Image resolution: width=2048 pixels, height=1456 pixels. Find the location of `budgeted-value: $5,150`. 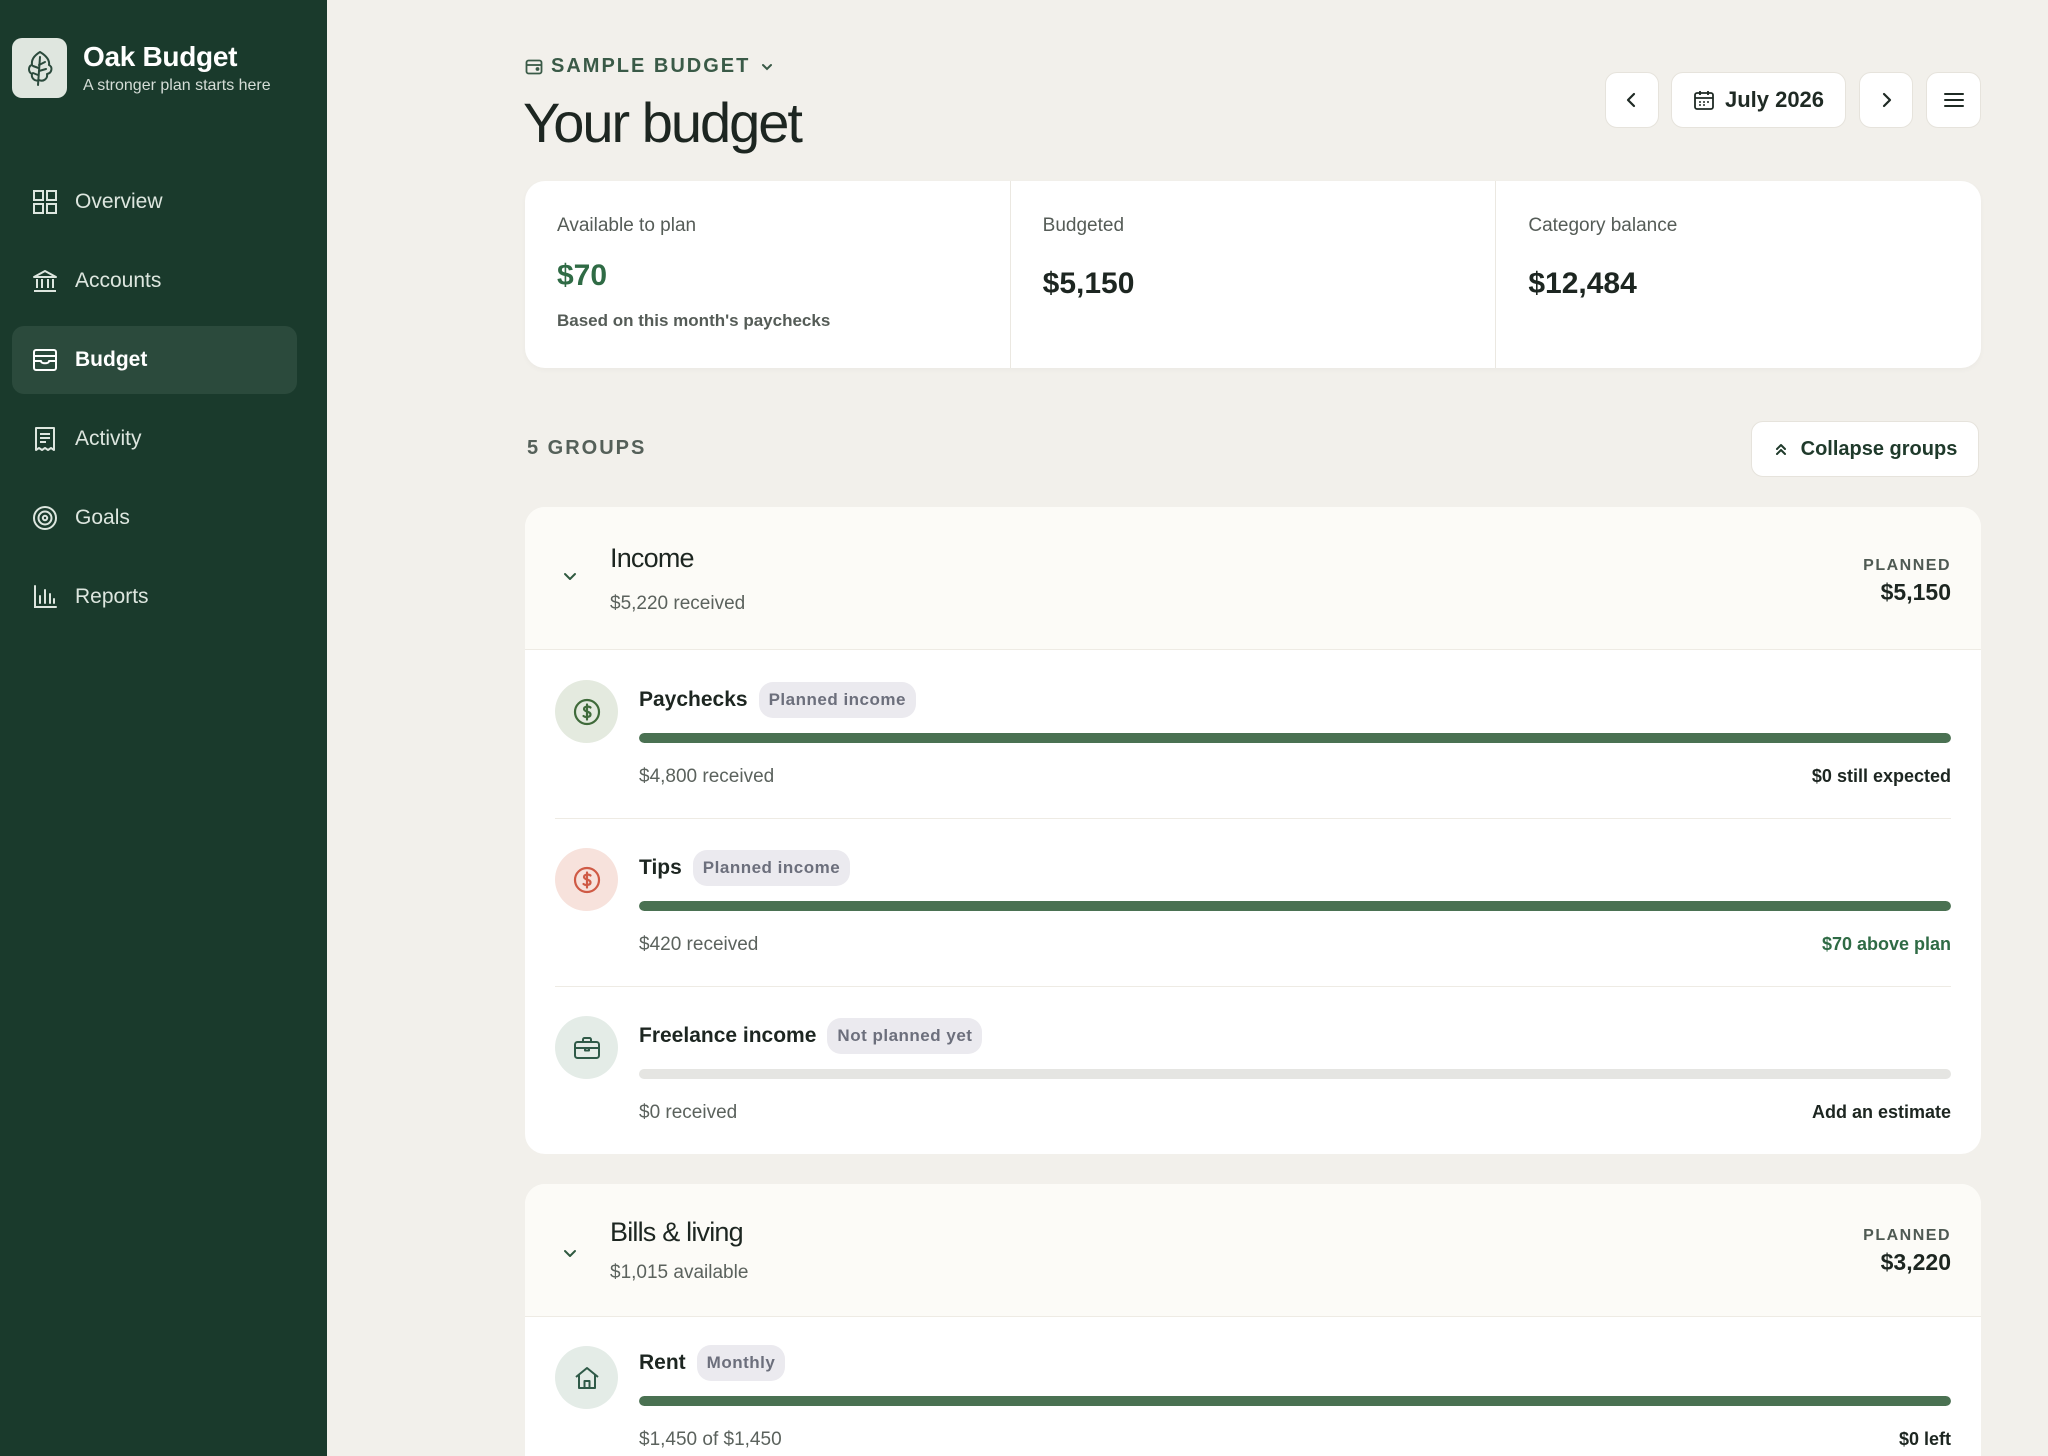

budgeted-value: $5,150 is located at coordinates (1088, 283).